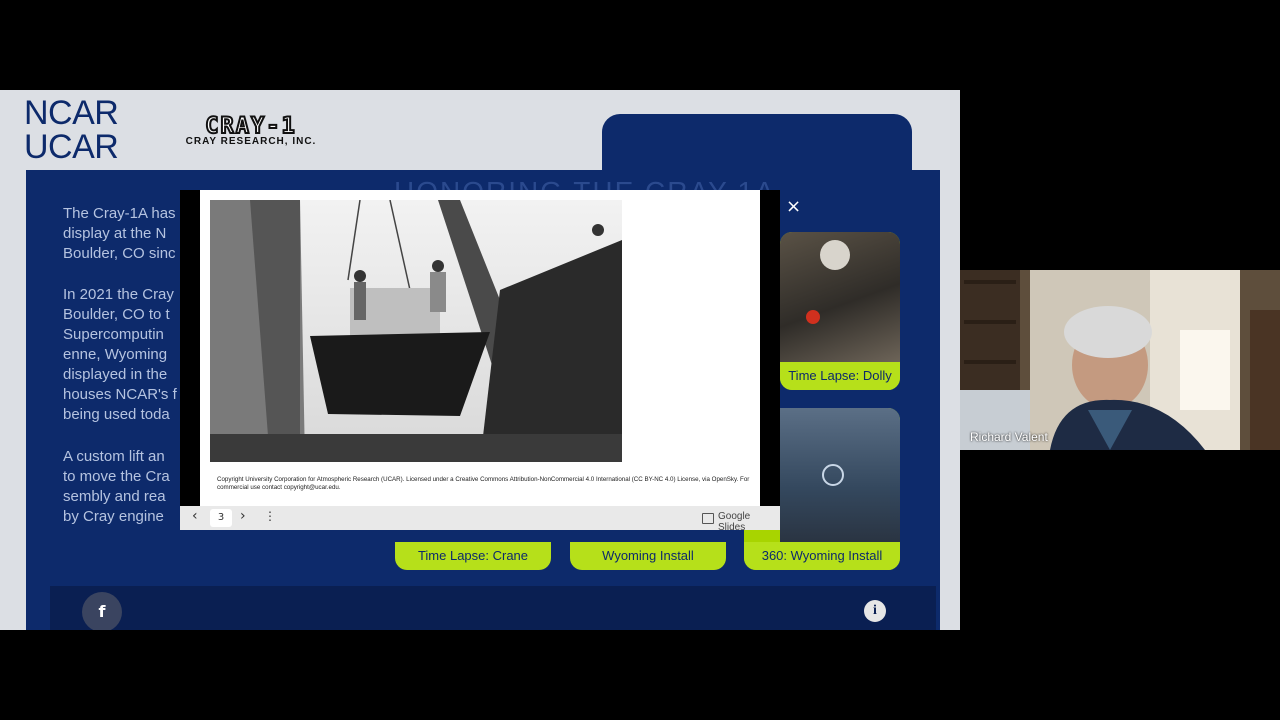  I want to click on participant-video-tile, so click(1120, 360).